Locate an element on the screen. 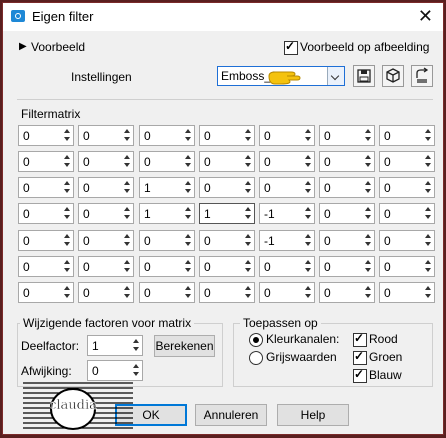 This screenshot has height=438, width=446. matrix-cell-r3-c5: 0 is located at coordinates (287, 187).